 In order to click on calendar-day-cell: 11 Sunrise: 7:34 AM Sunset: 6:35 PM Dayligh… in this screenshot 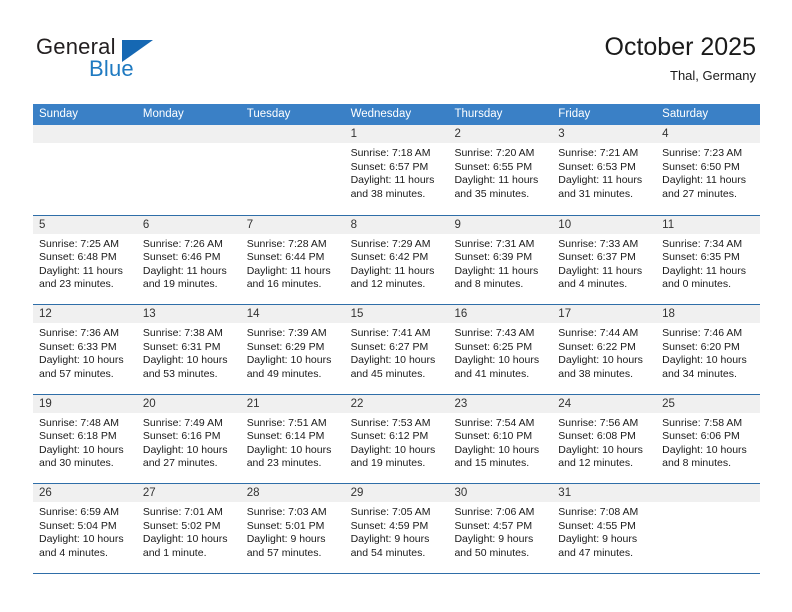, I will do `click(708, 259)`.